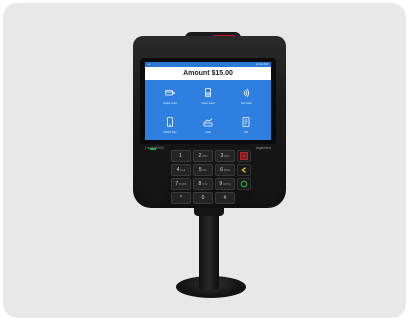 The image size is (409, 321). Describe the element at coordinates (208, 64) in the screenshot. I see `status-bar: ◂ 10:42 AM` at that location.